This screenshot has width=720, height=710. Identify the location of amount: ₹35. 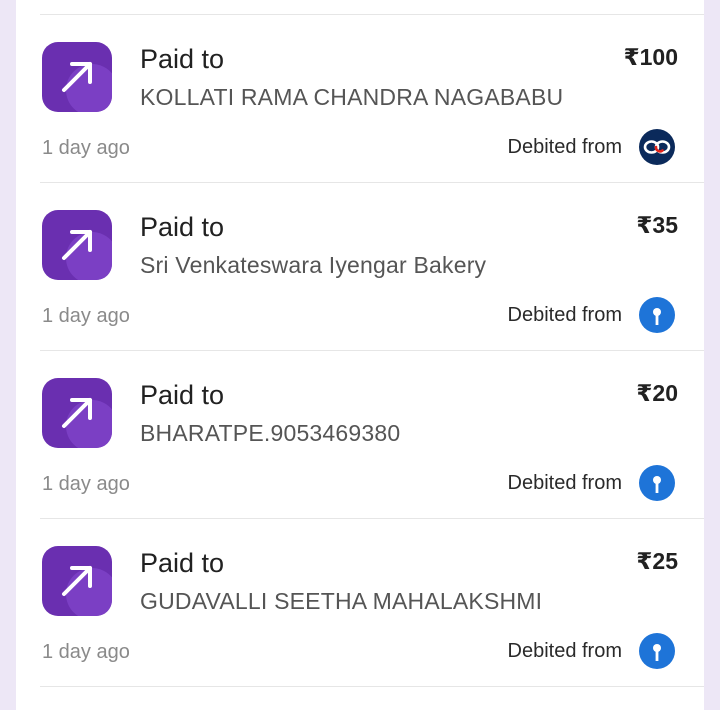
(657, 225).